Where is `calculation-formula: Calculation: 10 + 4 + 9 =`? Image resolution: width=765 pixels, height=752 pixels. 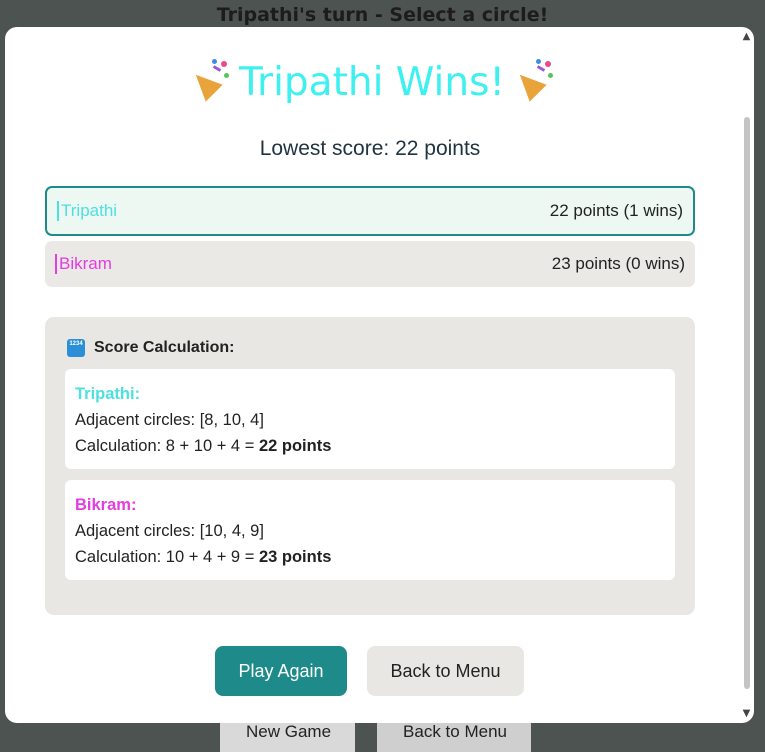
calculation-formula: Calculation: 10 + 4 + 9 = is located at coordinates (165, 557).